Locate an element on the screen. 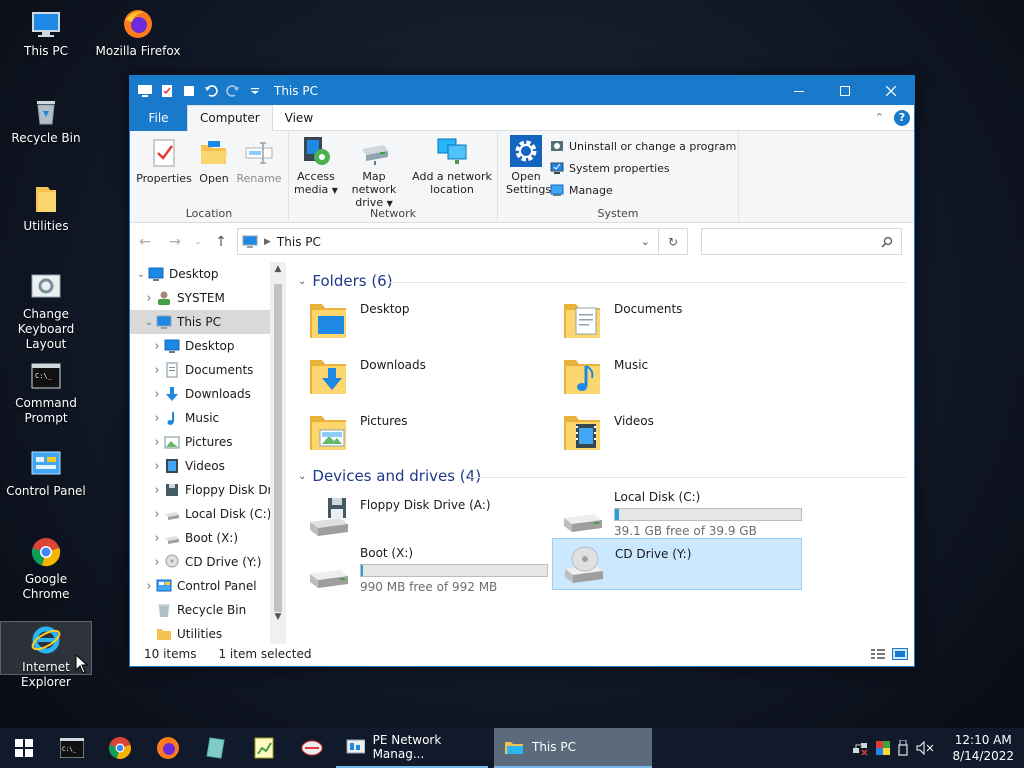 The width and height of the screenshot is (1024, 768). folder-tile-desktop: Desktop is located at coordinates (423, 320).